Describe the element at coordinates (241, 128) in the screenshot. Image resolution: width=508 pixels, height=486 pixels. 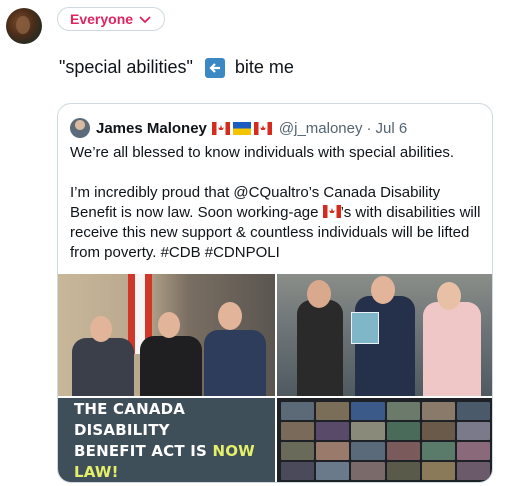
I see `ukraine-flag-icon` at that location.